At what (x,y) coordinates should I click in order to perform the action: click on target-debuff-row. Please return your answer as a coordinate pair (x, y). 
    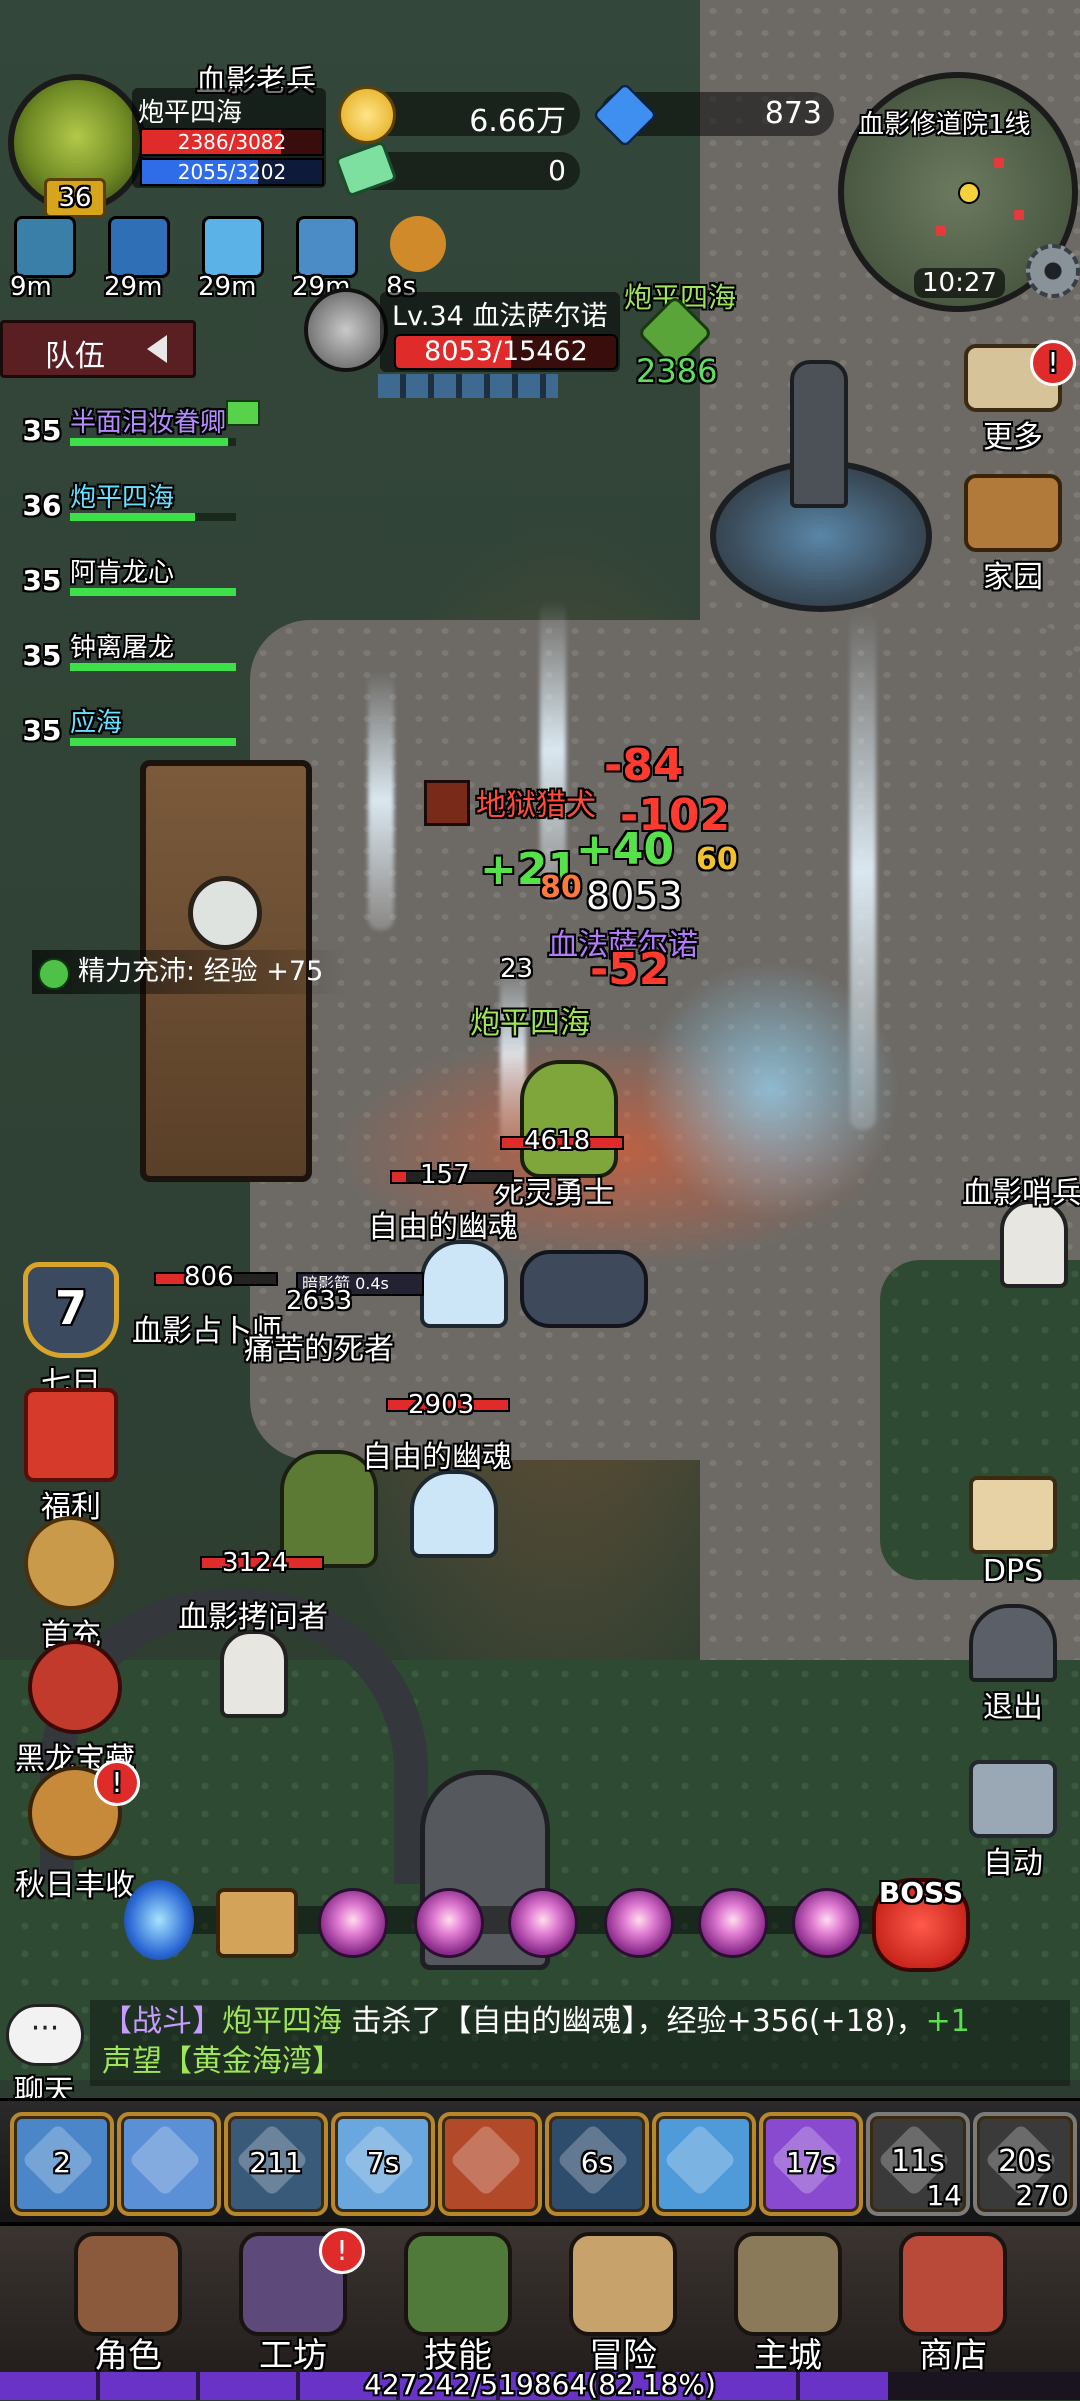
    Looking at the image, I should click on (468, 386).